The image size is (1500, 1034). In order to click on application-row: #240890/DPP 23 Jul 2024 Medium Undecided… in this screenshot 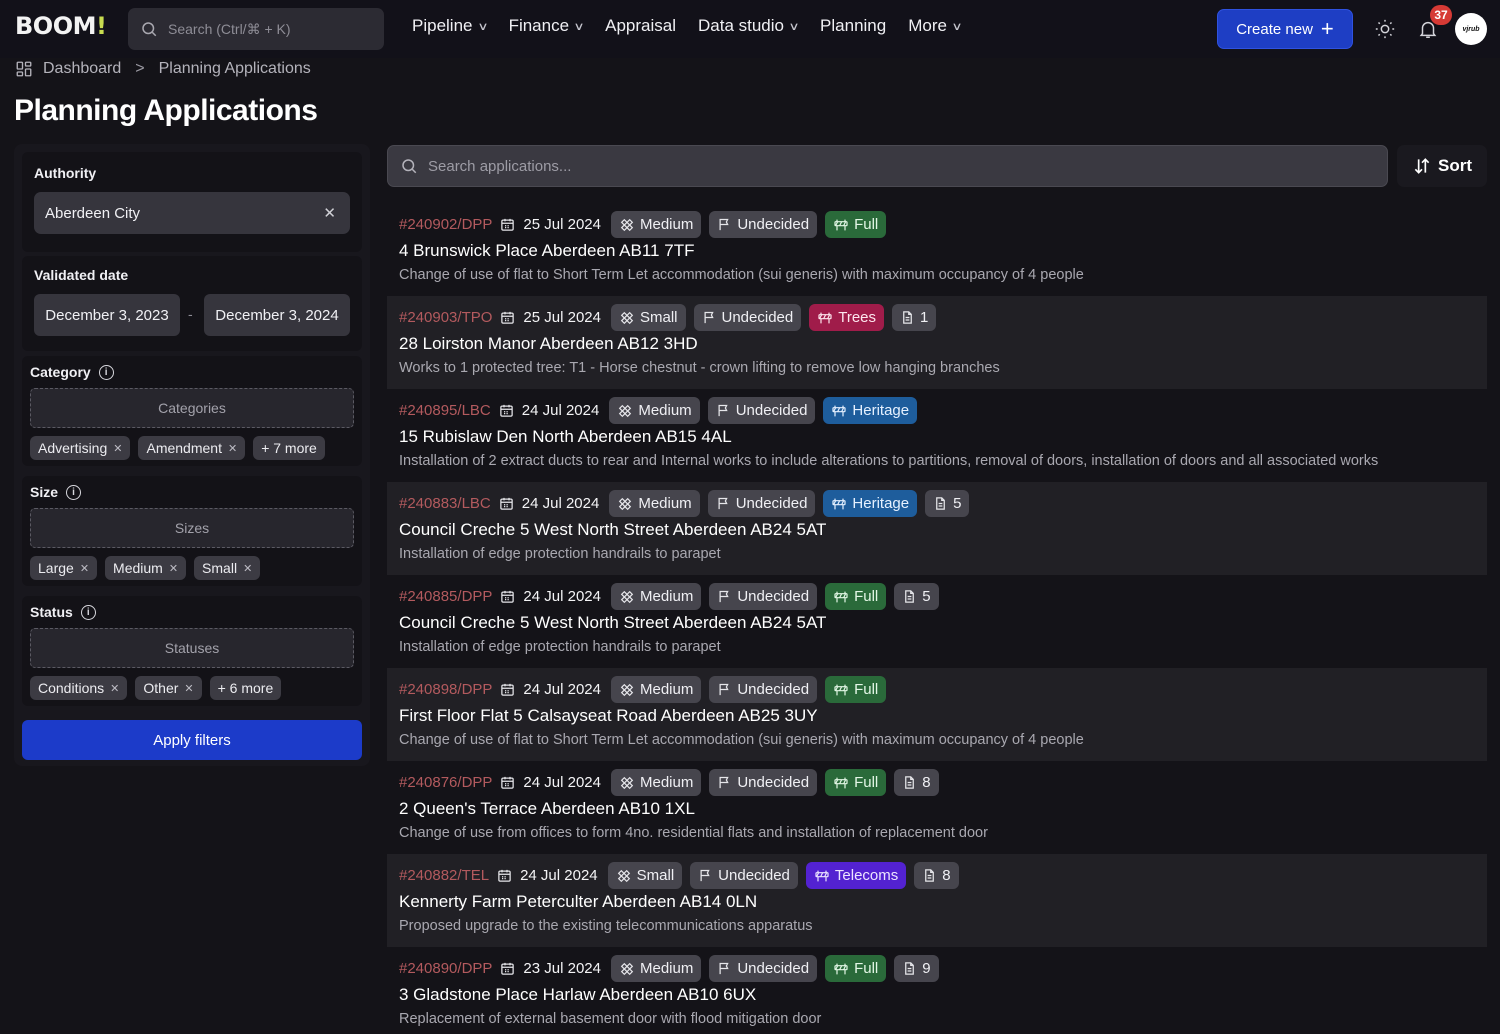, I will do `click(937, 990)`.